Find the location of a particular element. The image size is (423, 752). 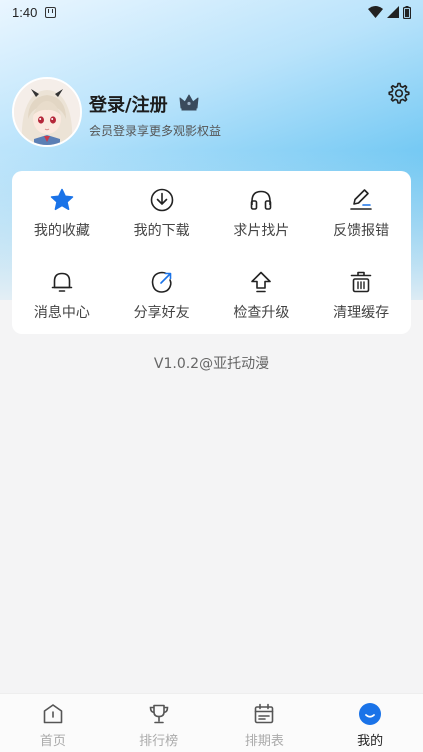

wifi-icon is located at coordinates (375, 12).